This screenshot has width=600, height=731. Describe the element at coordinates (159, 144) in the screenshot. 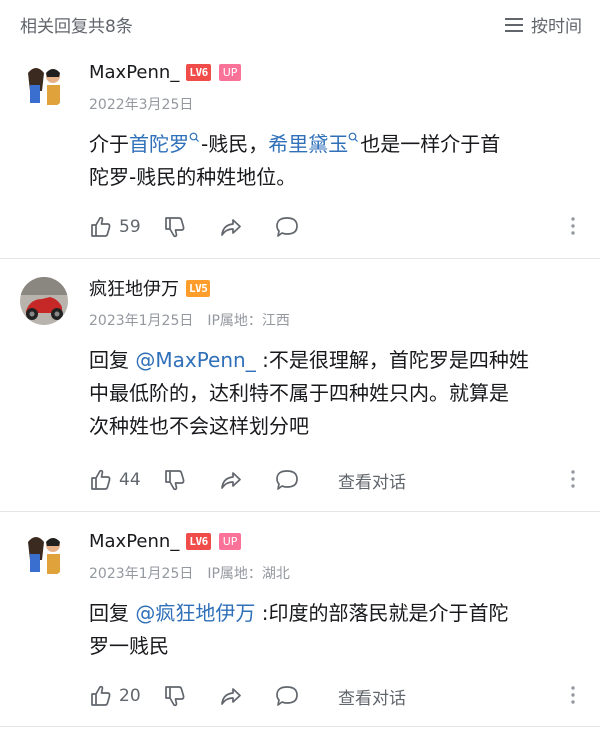

I see `keyword-link-shoutuoluo: 首陀罗` at that location.